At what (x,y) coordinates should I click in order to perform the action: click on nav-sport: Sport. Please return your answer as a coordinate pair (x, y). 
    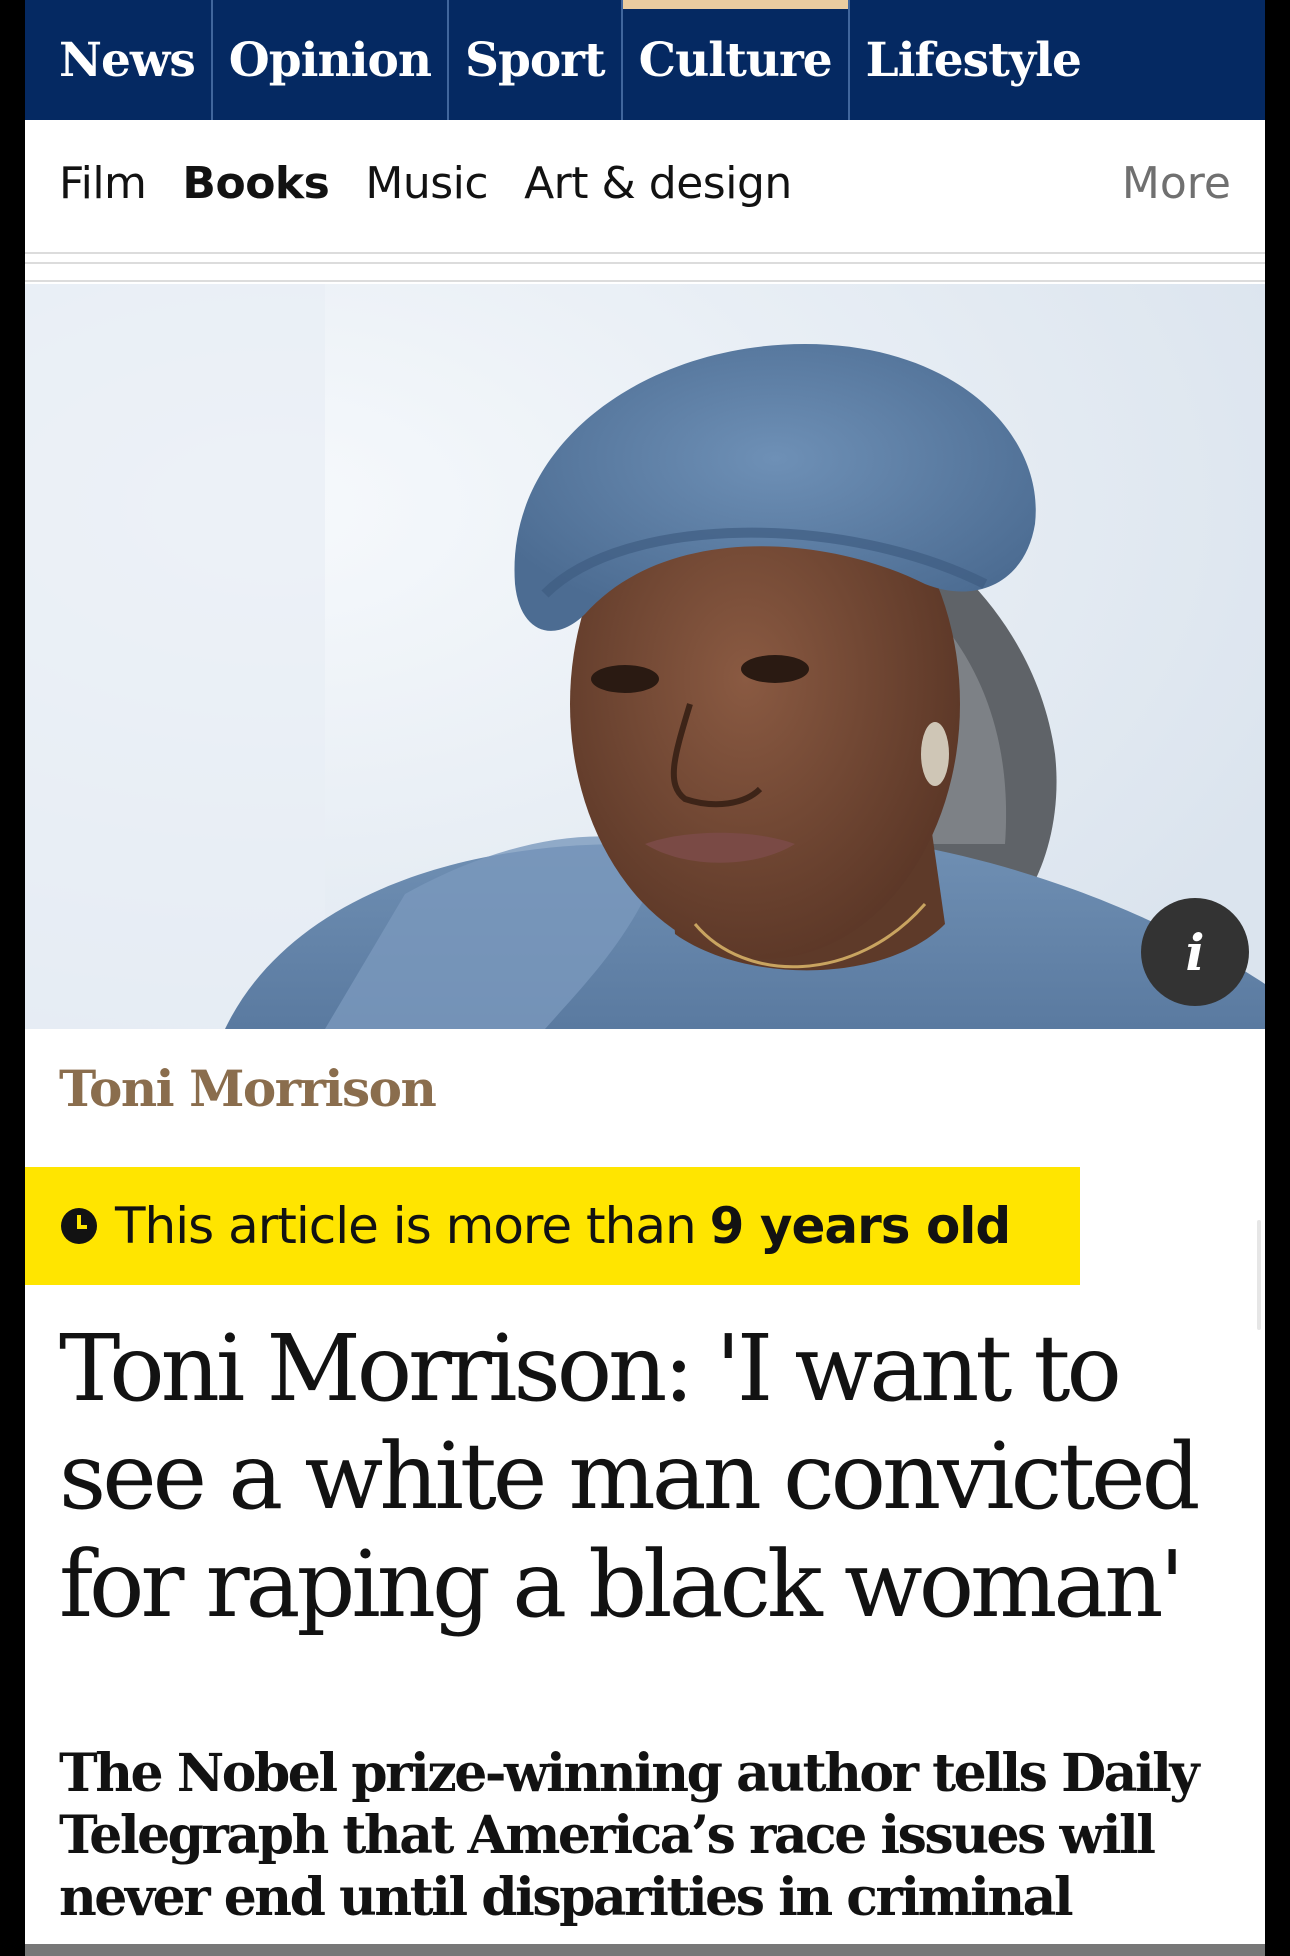
    Looking at the image, I should click on (536, 60).